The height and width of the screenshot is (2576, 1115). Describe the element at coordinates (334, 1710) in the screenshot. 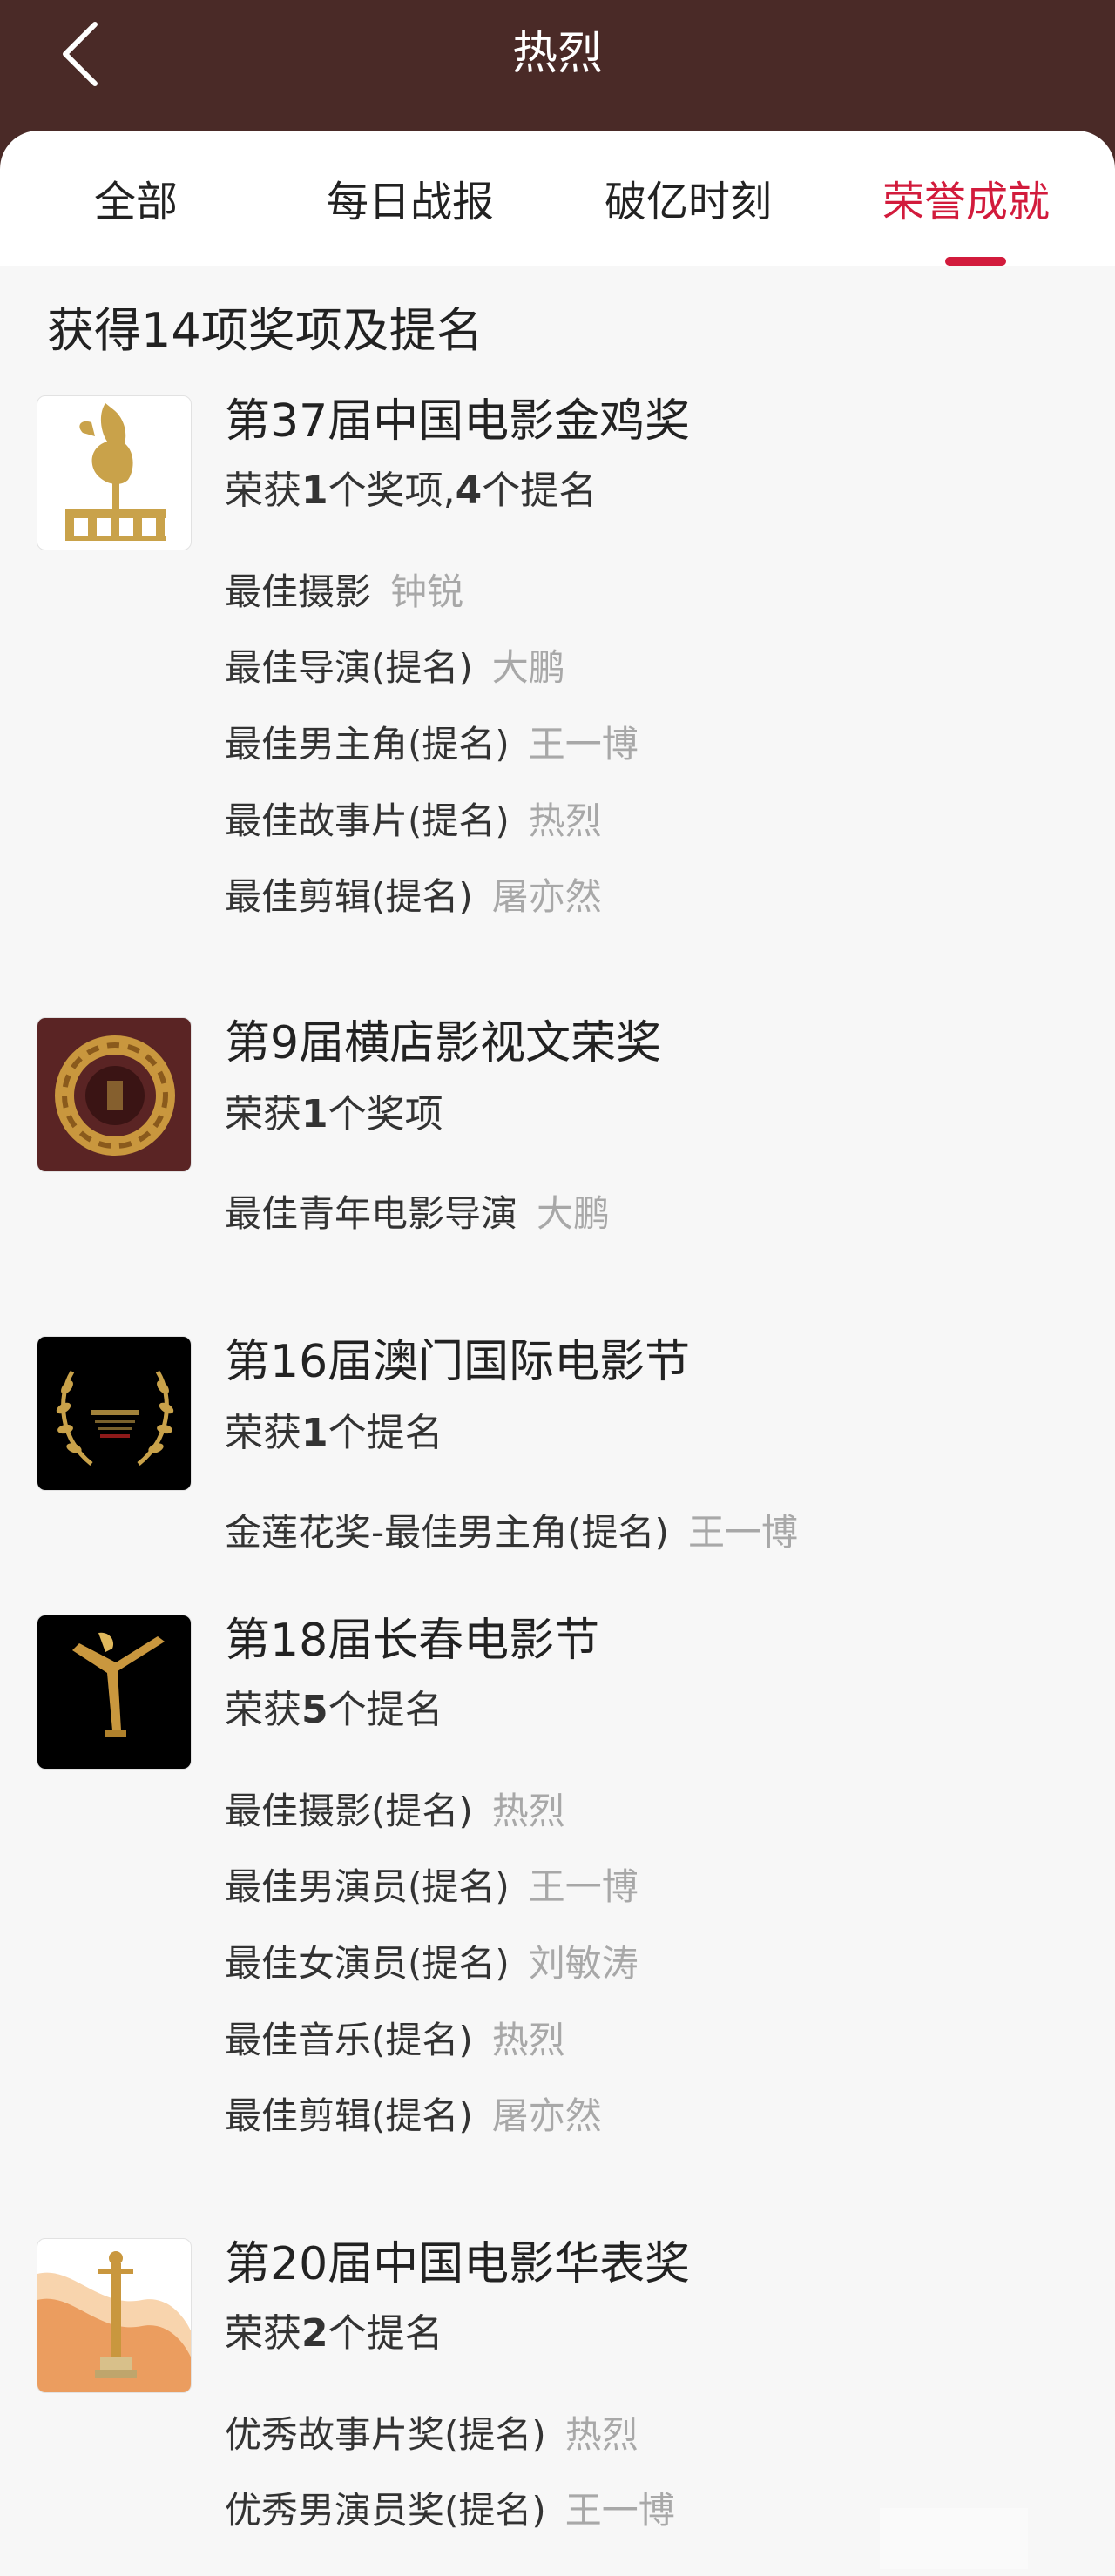

I see `award-result: 荣获5个提名` at that location.